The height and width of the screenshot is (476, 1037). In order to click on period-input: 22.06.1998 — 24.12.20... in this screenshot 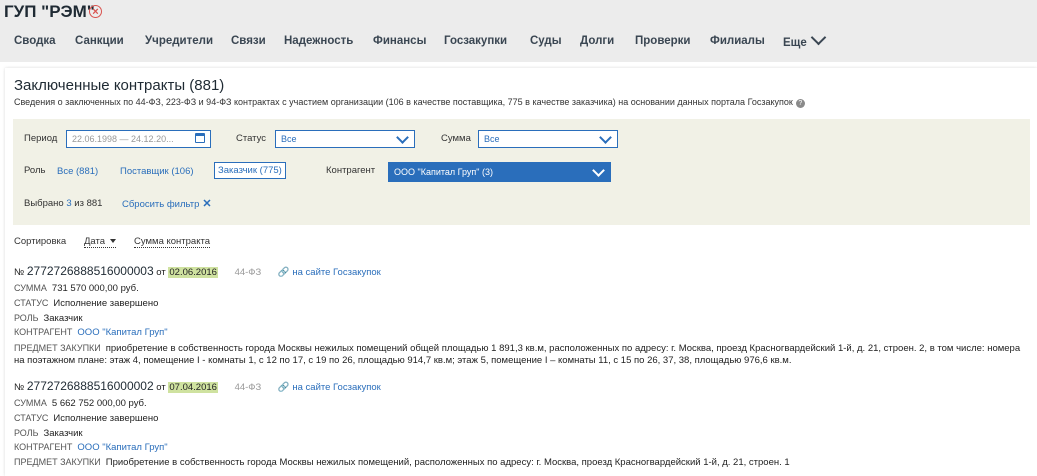, I will do `click(138, 139)`.